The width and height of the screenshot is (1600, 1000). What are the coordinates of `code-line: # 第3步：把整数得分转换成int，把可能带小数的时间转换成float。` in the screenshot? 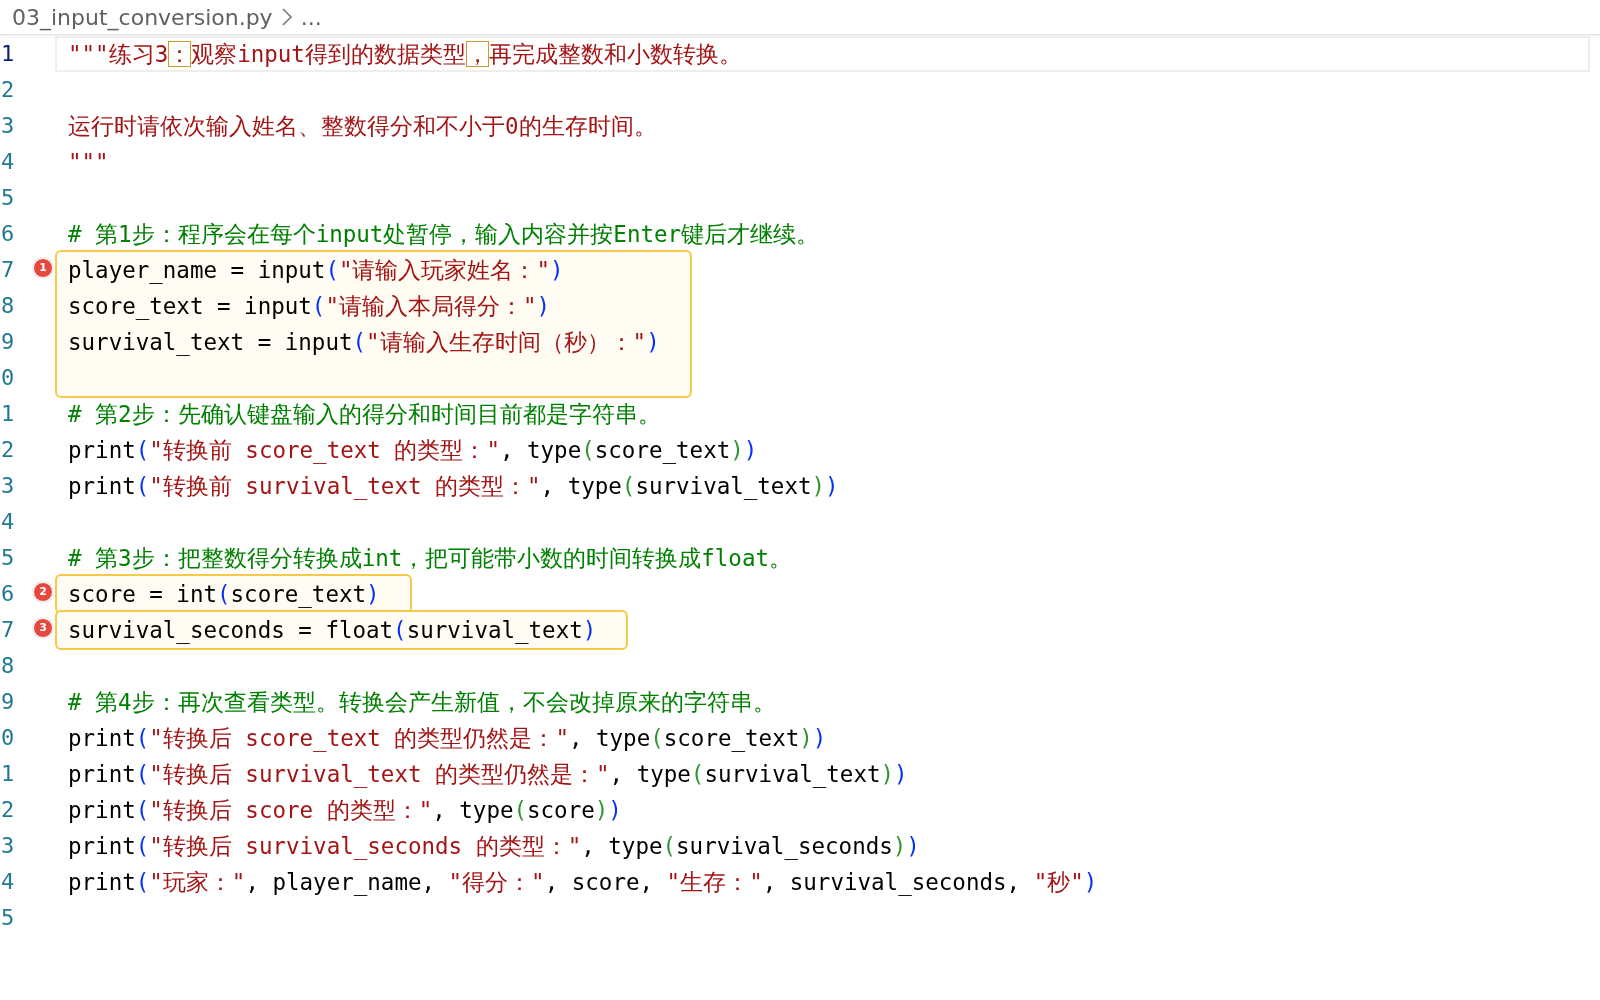 It's located at (430, 558).